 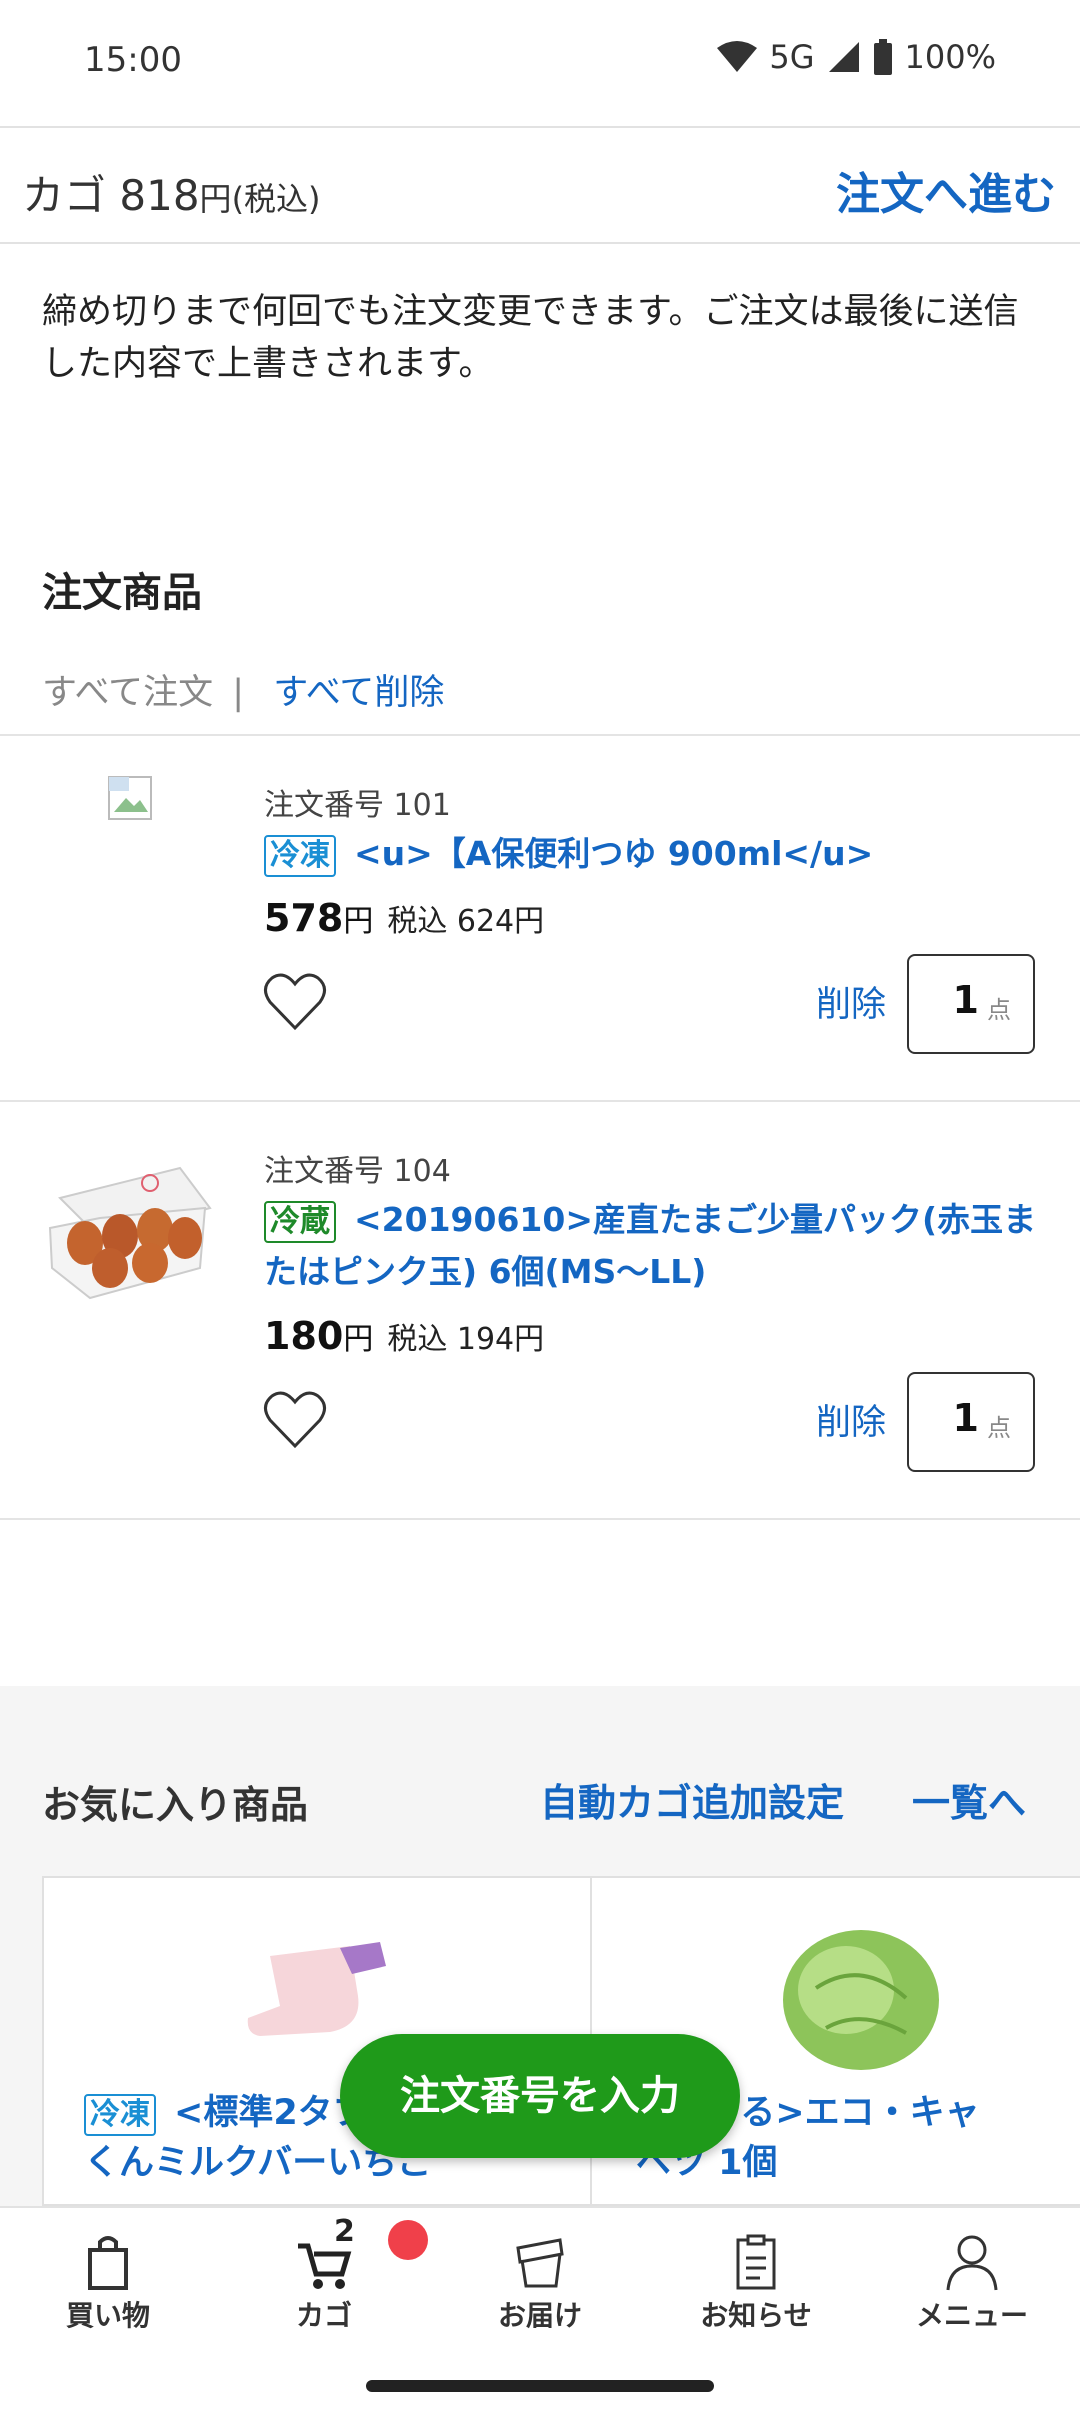 I want to click on price-tax: 税込 624円, so click(x=466, y=921).